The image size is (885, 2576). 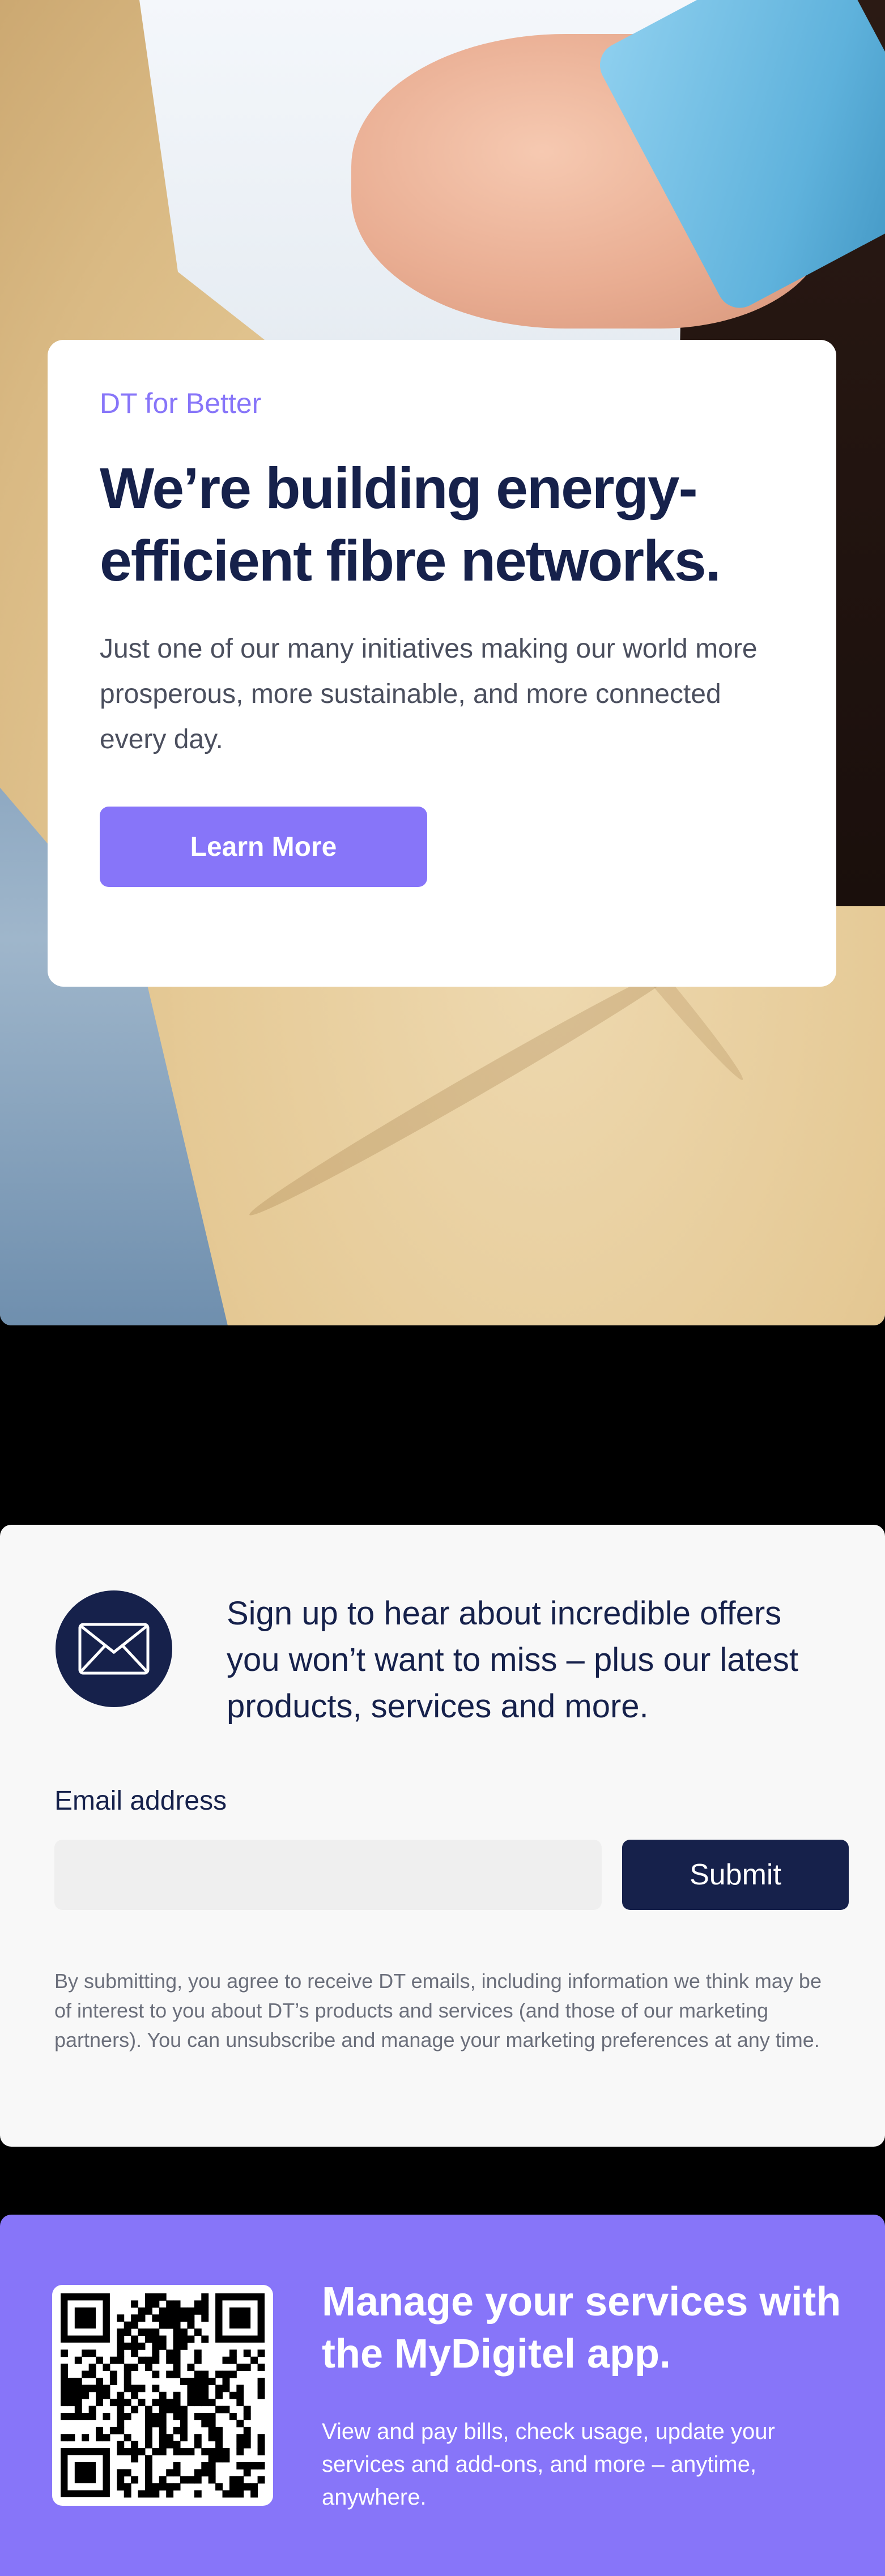 What do you see at coordinates (181, 403) in the screenshot?
I see `hero-eyebrow: DT for Better` at bounding box center [181, 403].